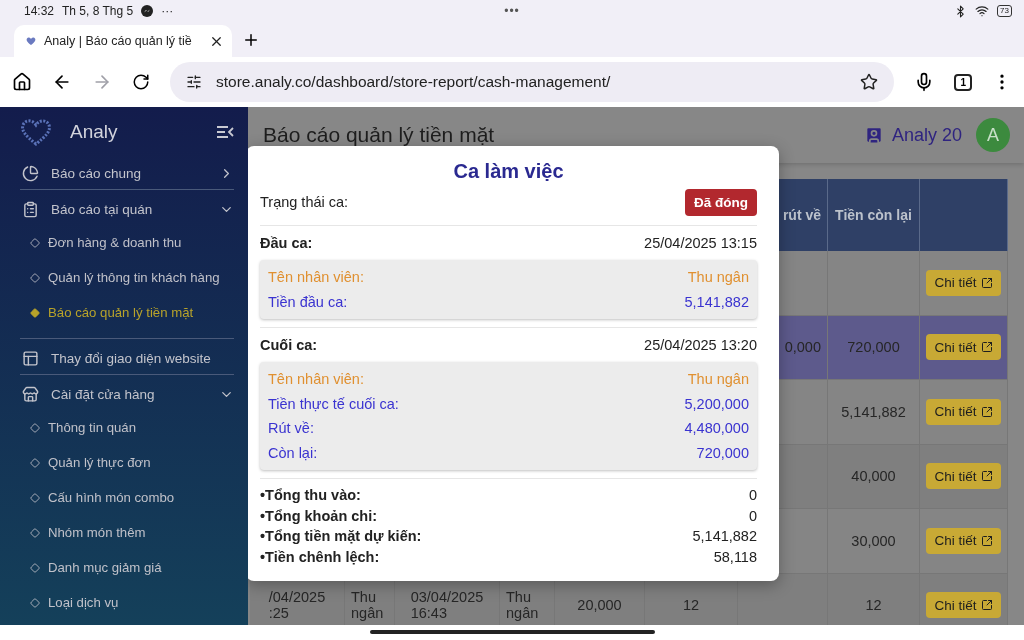 The width and height of the screenshot is (1024, 640). I want to click on detail-label: Tiền thực tế cuối ca:, so click(333, 403).